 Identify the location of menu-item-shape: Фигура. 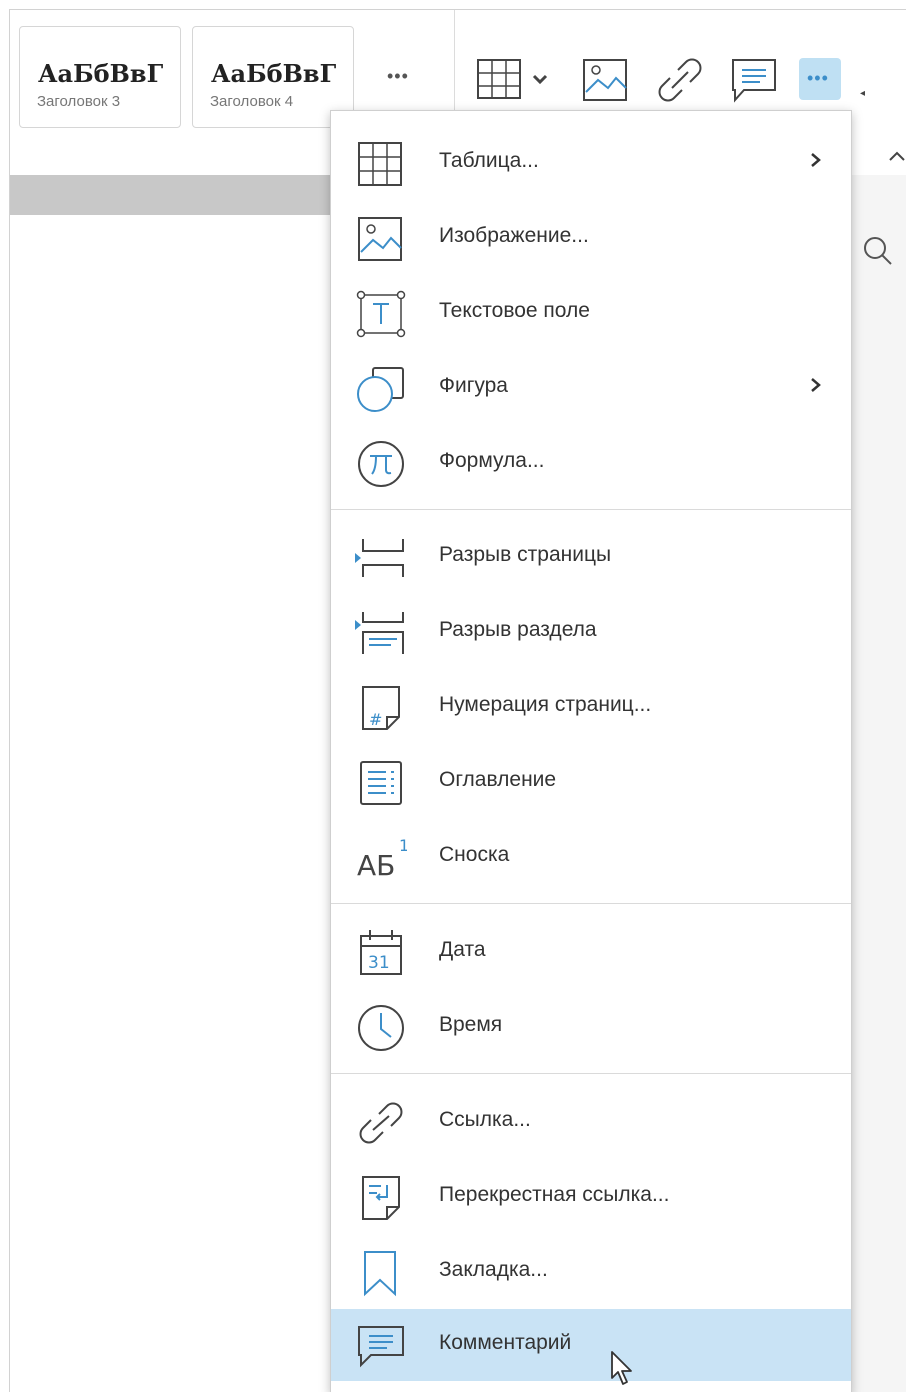
(591, 388).